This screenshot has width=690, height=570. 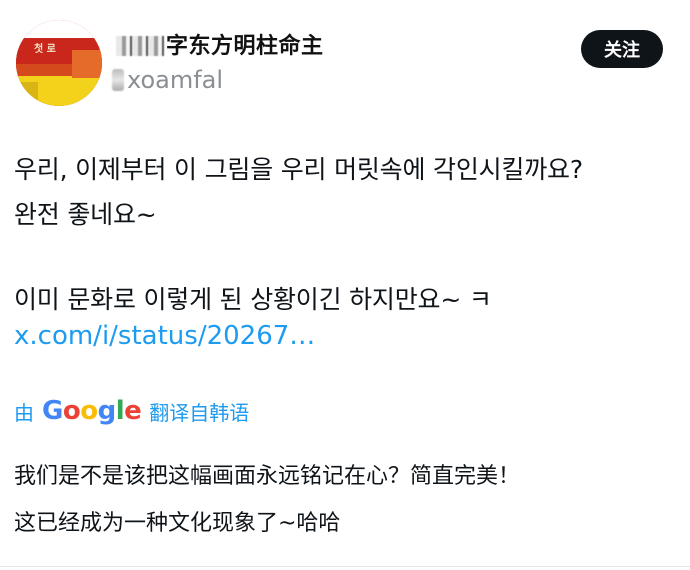 What do you see at coordinates (253, 299) in the screenshot?
I see `tweet-text-line: 이미 문화로 이렇게 된 상황이긴 하지만요~ ㅋ` at bounding box center [253, 299].